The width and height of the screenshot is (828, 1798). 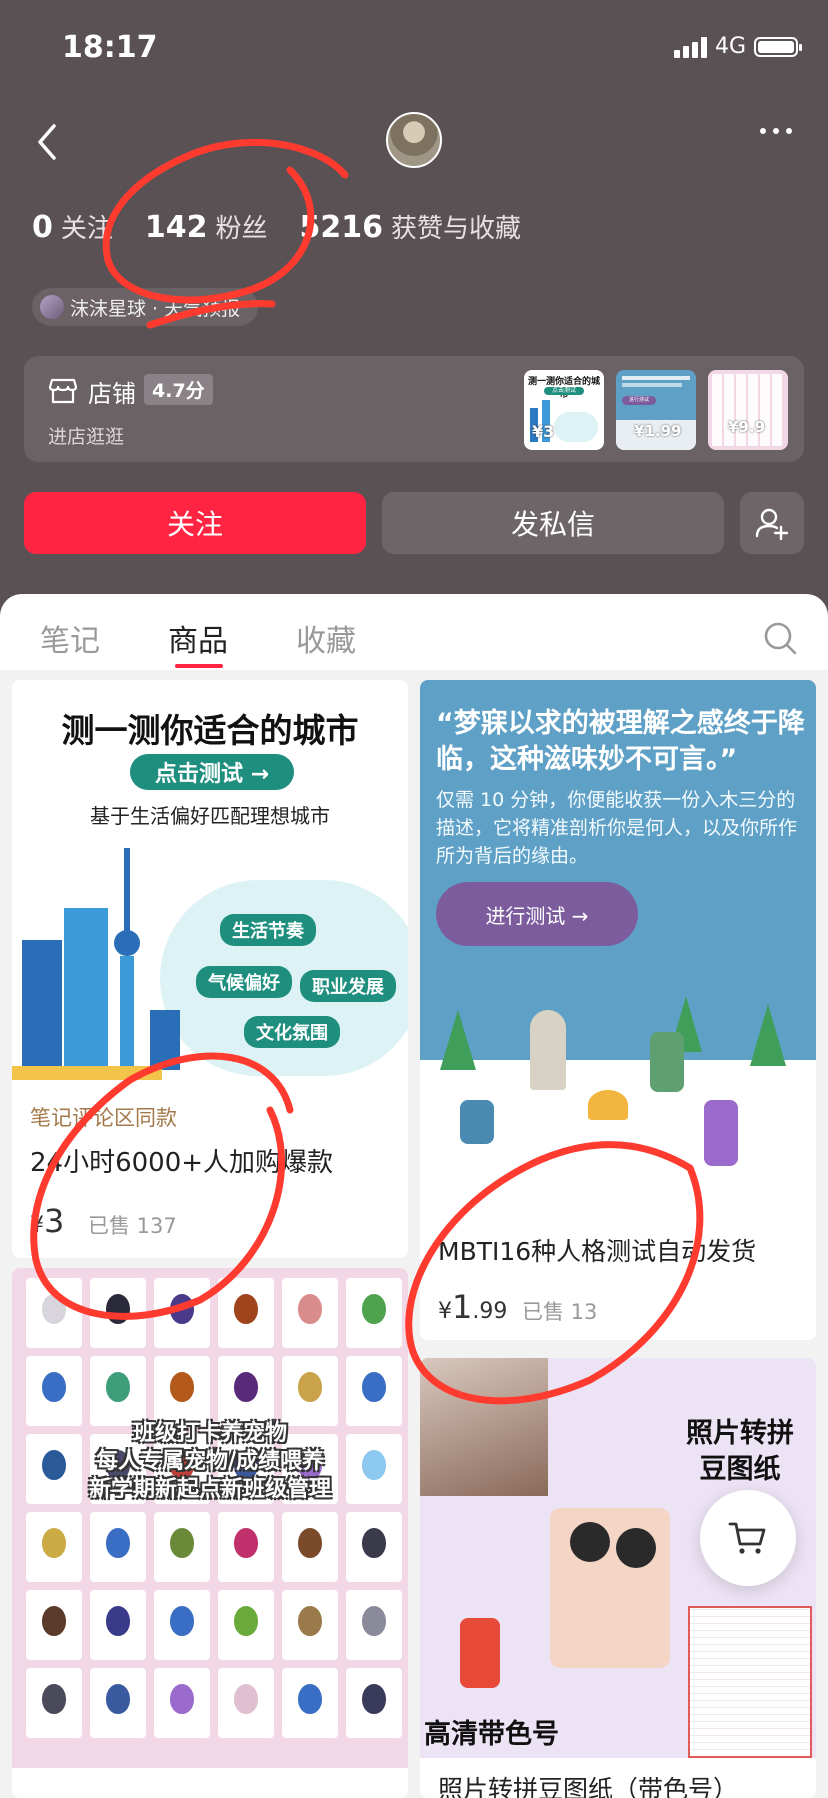 I want to click on add-friend-button, so click(x=772, y=523).